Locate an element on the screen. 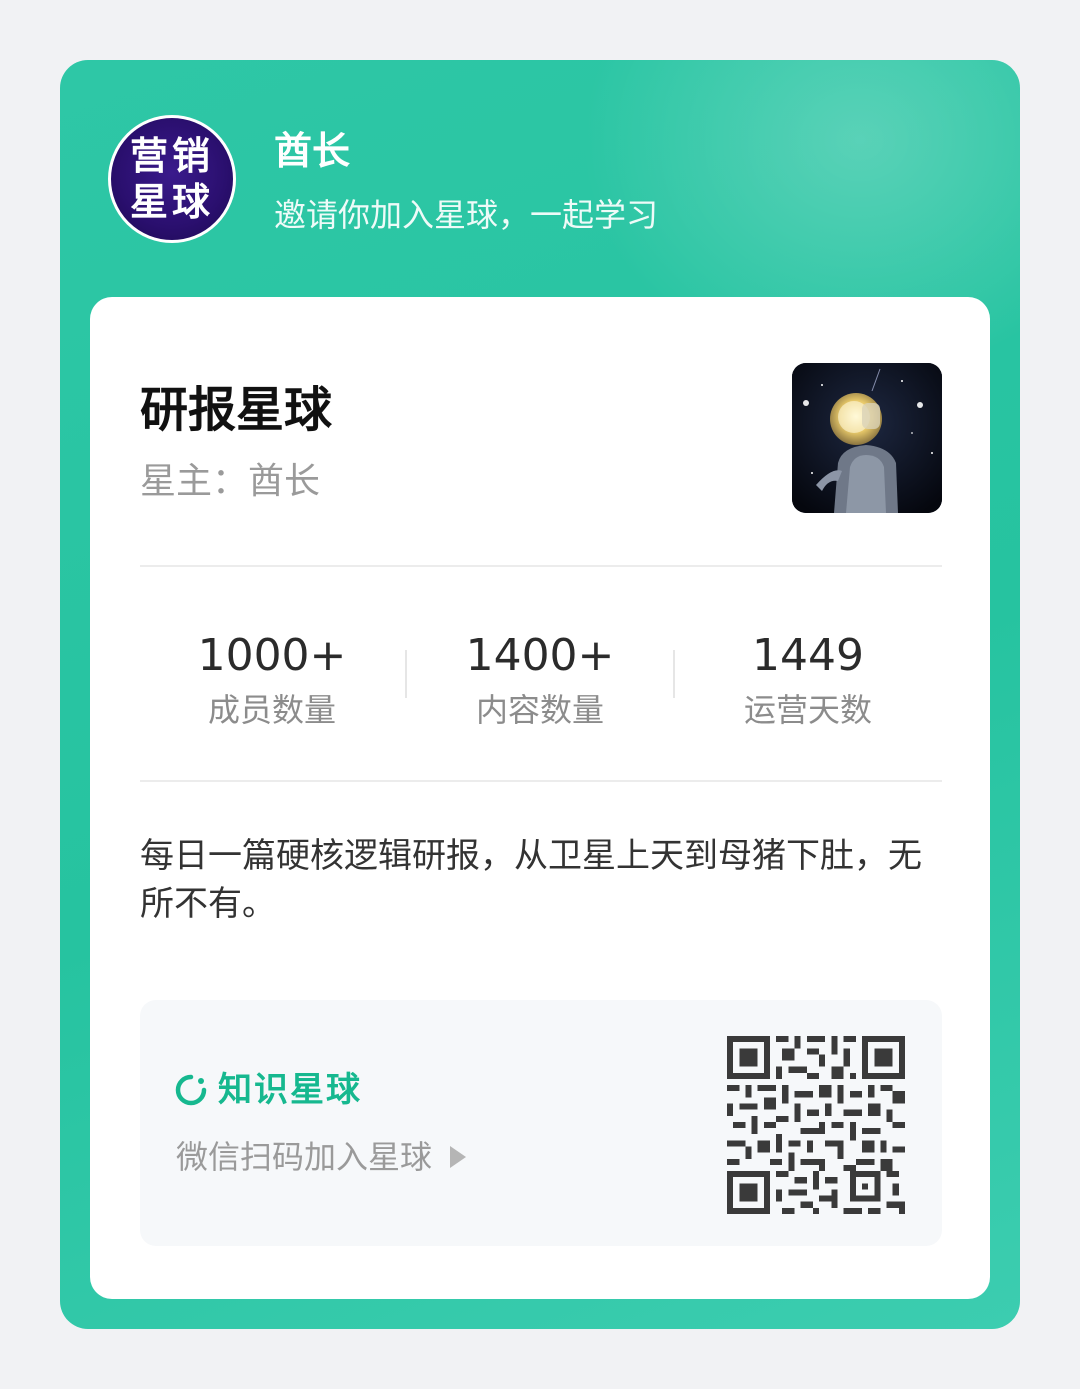 The image size is (1080, 1389). stat-label: 内容数量 is located at coordinates (539, 710).